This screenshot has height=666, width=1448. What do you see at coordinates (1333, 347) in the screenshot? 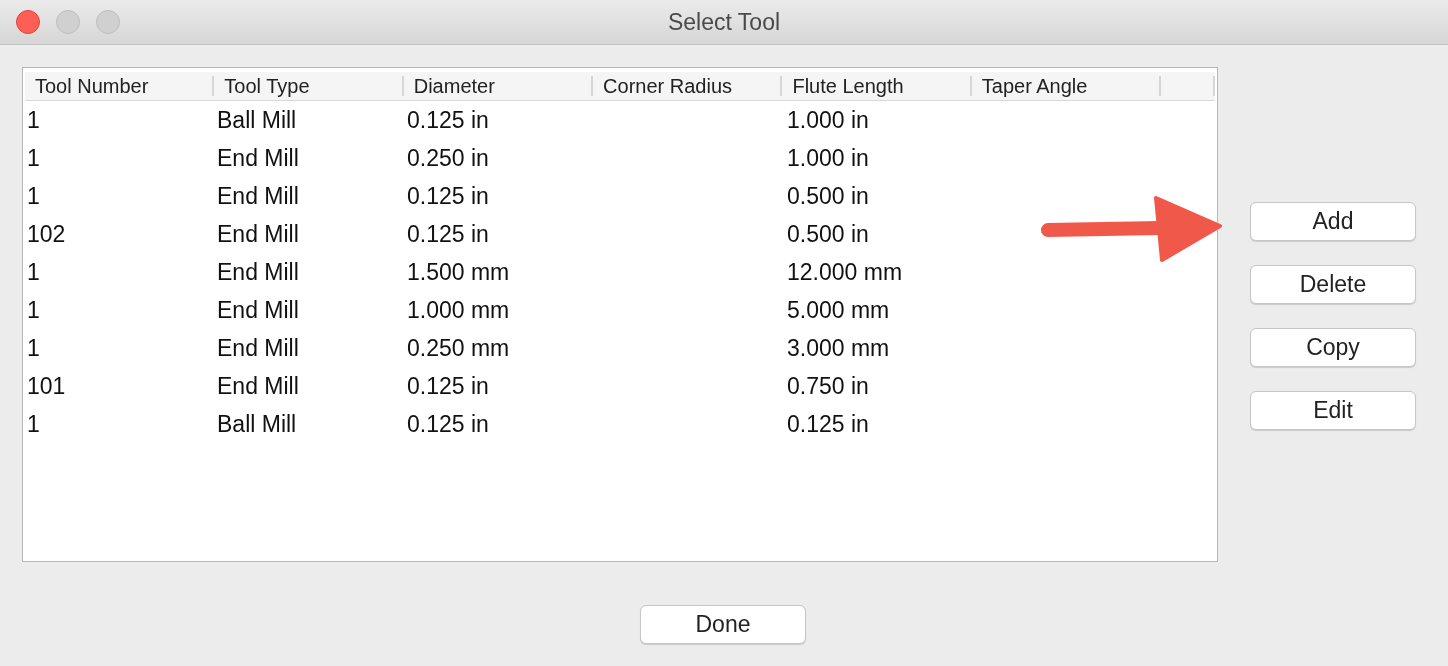
I see `action-button: Copy` at bounding box center [1333, 347].